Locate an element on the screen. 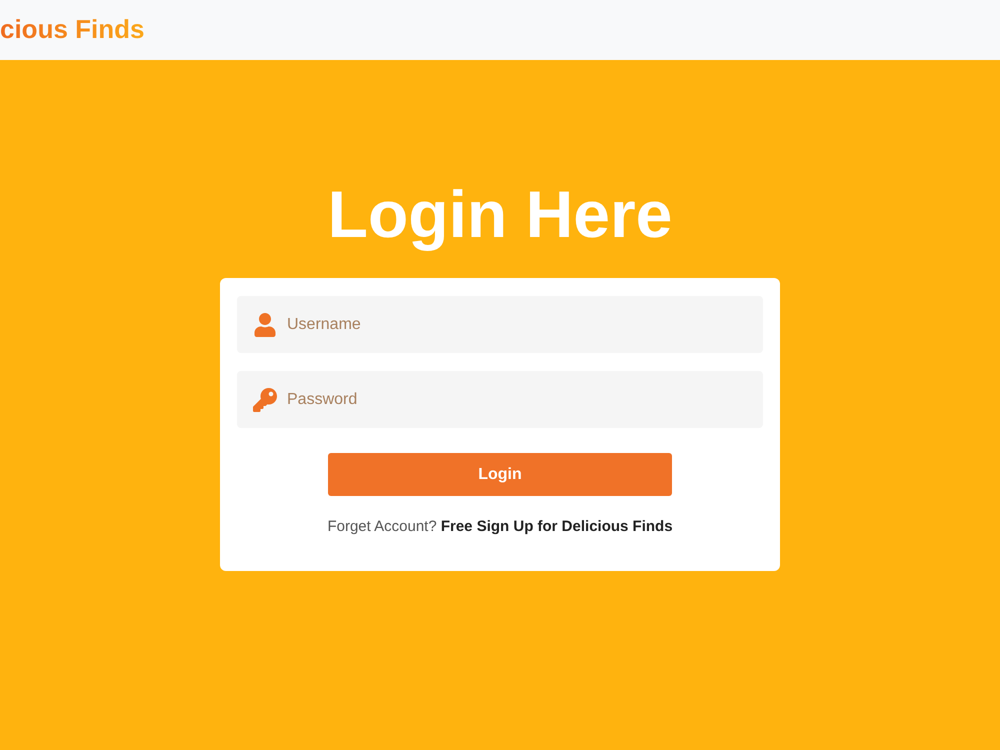 Image resolution: width=1000 pixels, height=750 pixels. page-title: Login Here is located at coordinates (500, 214).